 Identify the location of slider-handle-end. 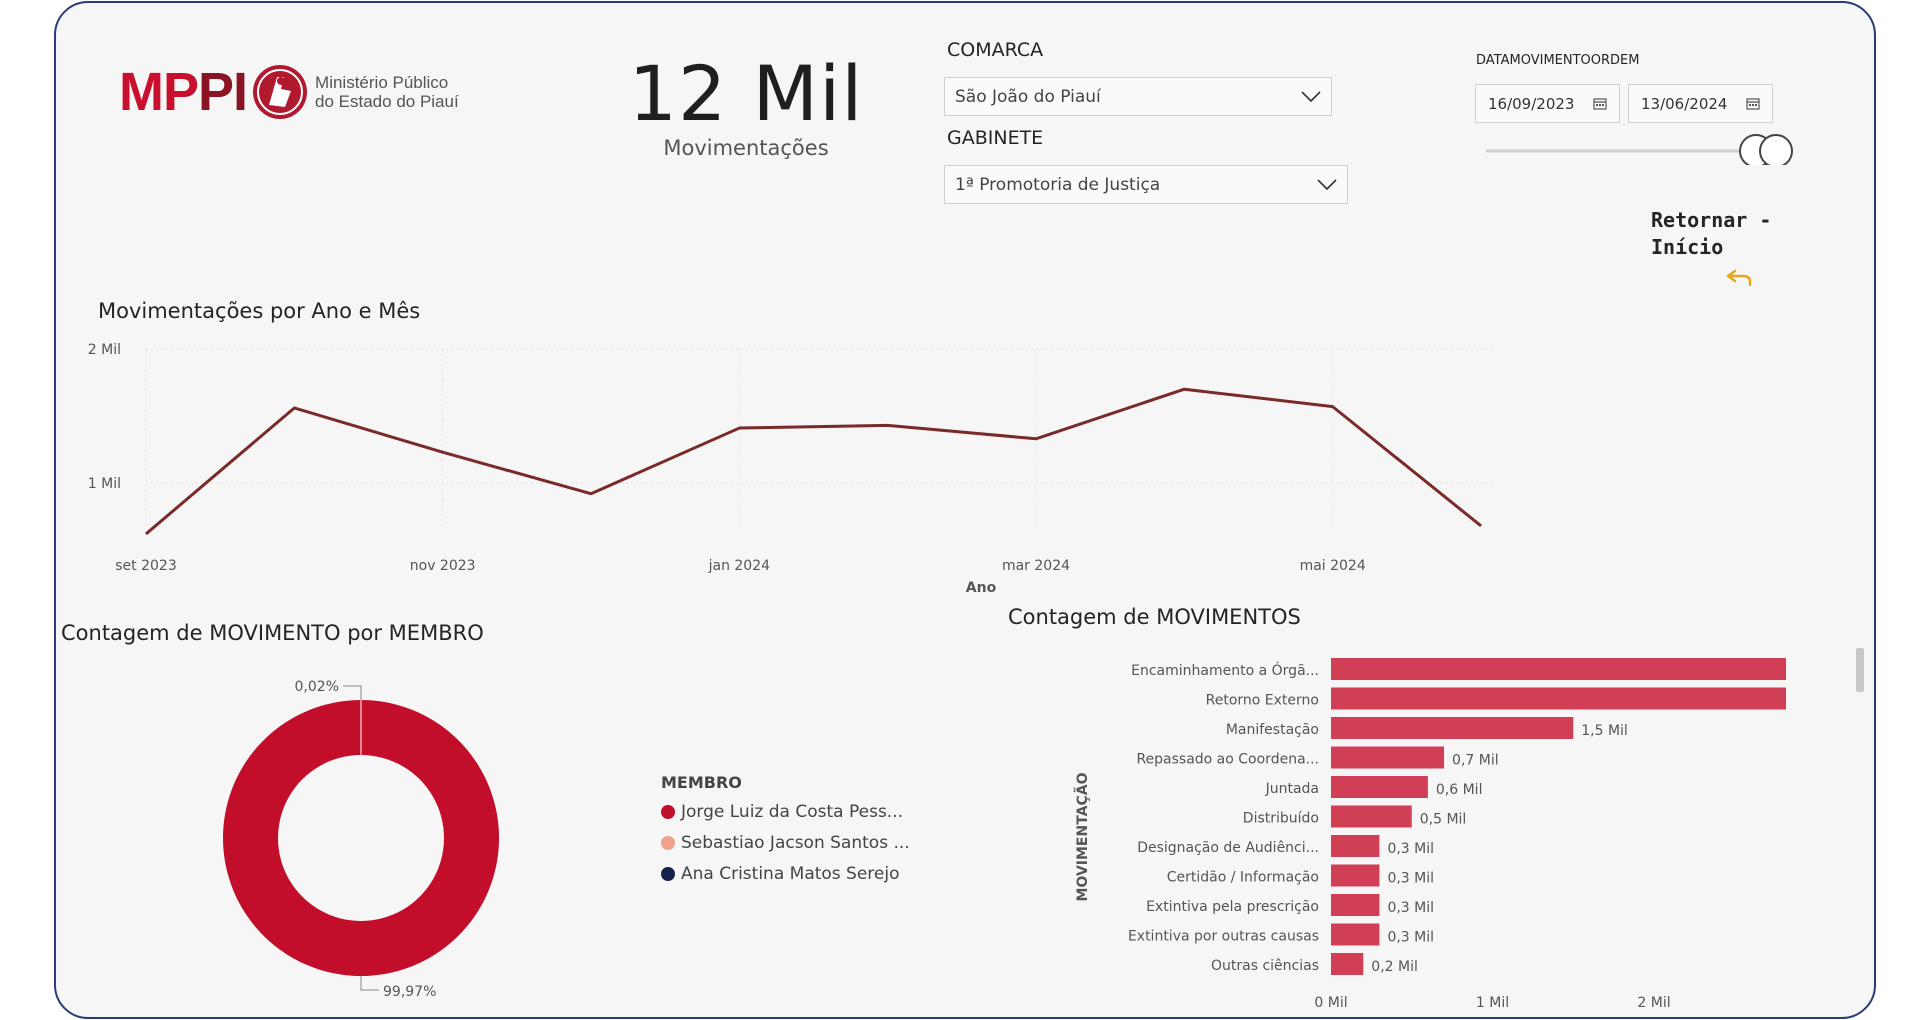
(1776, 149).